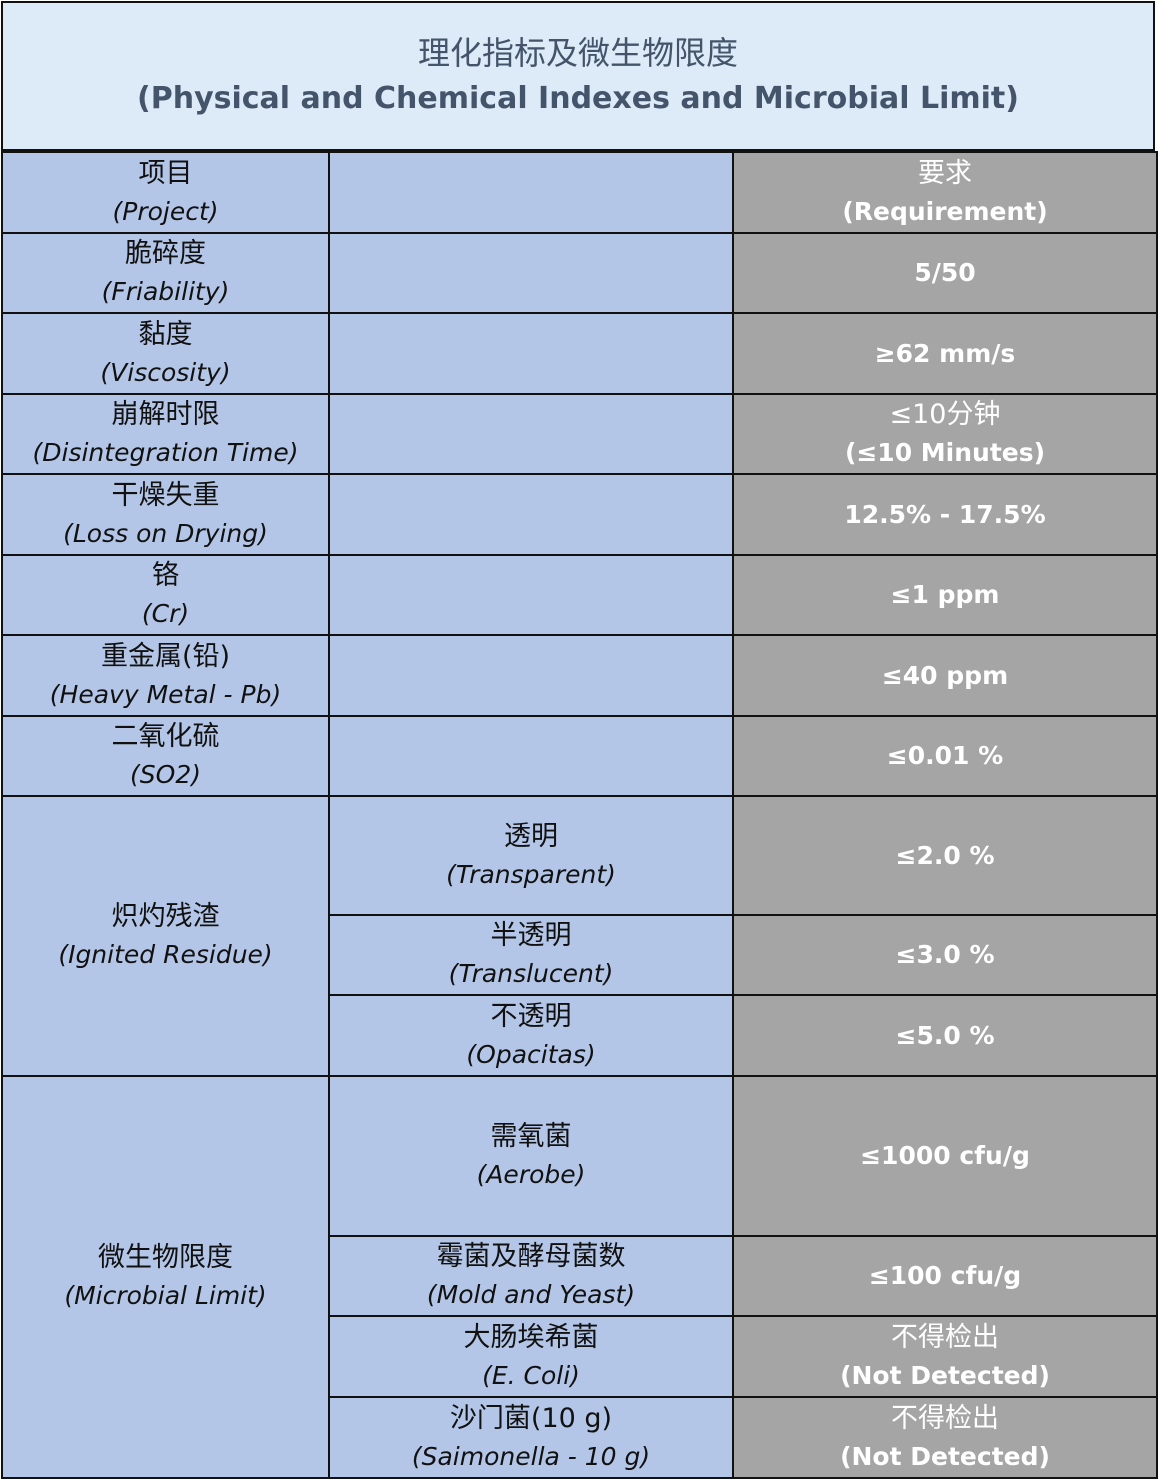 The height and width of the screenshot is (1479, 1158). What do you see at coordinates (531, 1054) in the screenshot?
I see `sub-item-en: (Opacitas)` at bounding box center [531, 1054].